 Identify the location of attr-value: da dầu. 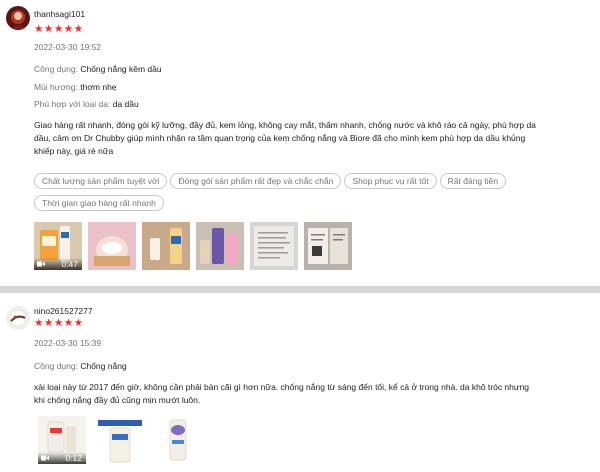
(125, 104).